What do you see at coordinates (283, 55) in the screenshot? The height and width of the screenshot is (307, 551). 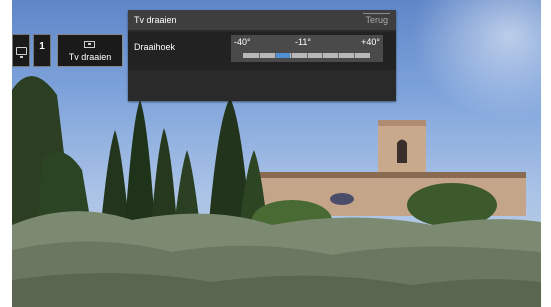 I see `slider-thumb` at bounding box center [283, 55].